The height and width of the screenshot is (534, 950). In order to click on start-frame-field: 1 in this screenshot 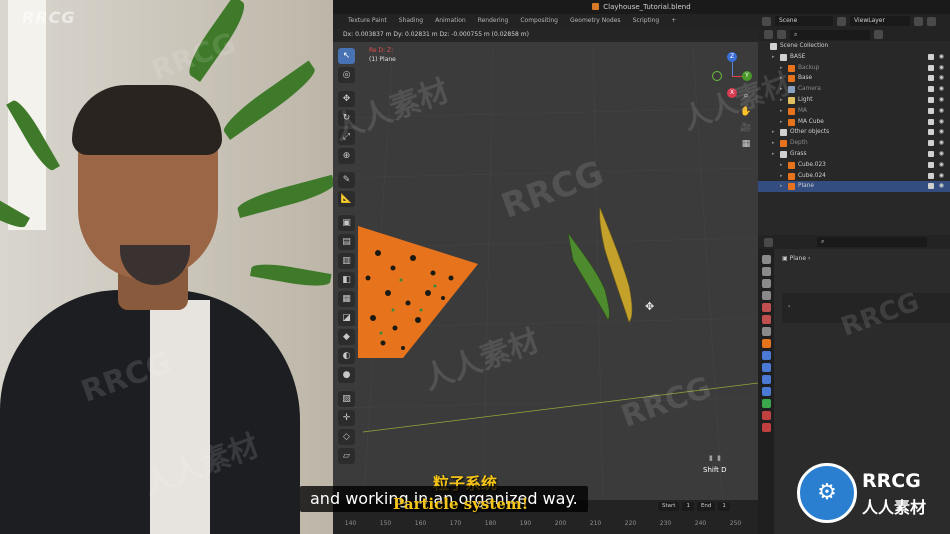, I will do `click(688, 506)`.